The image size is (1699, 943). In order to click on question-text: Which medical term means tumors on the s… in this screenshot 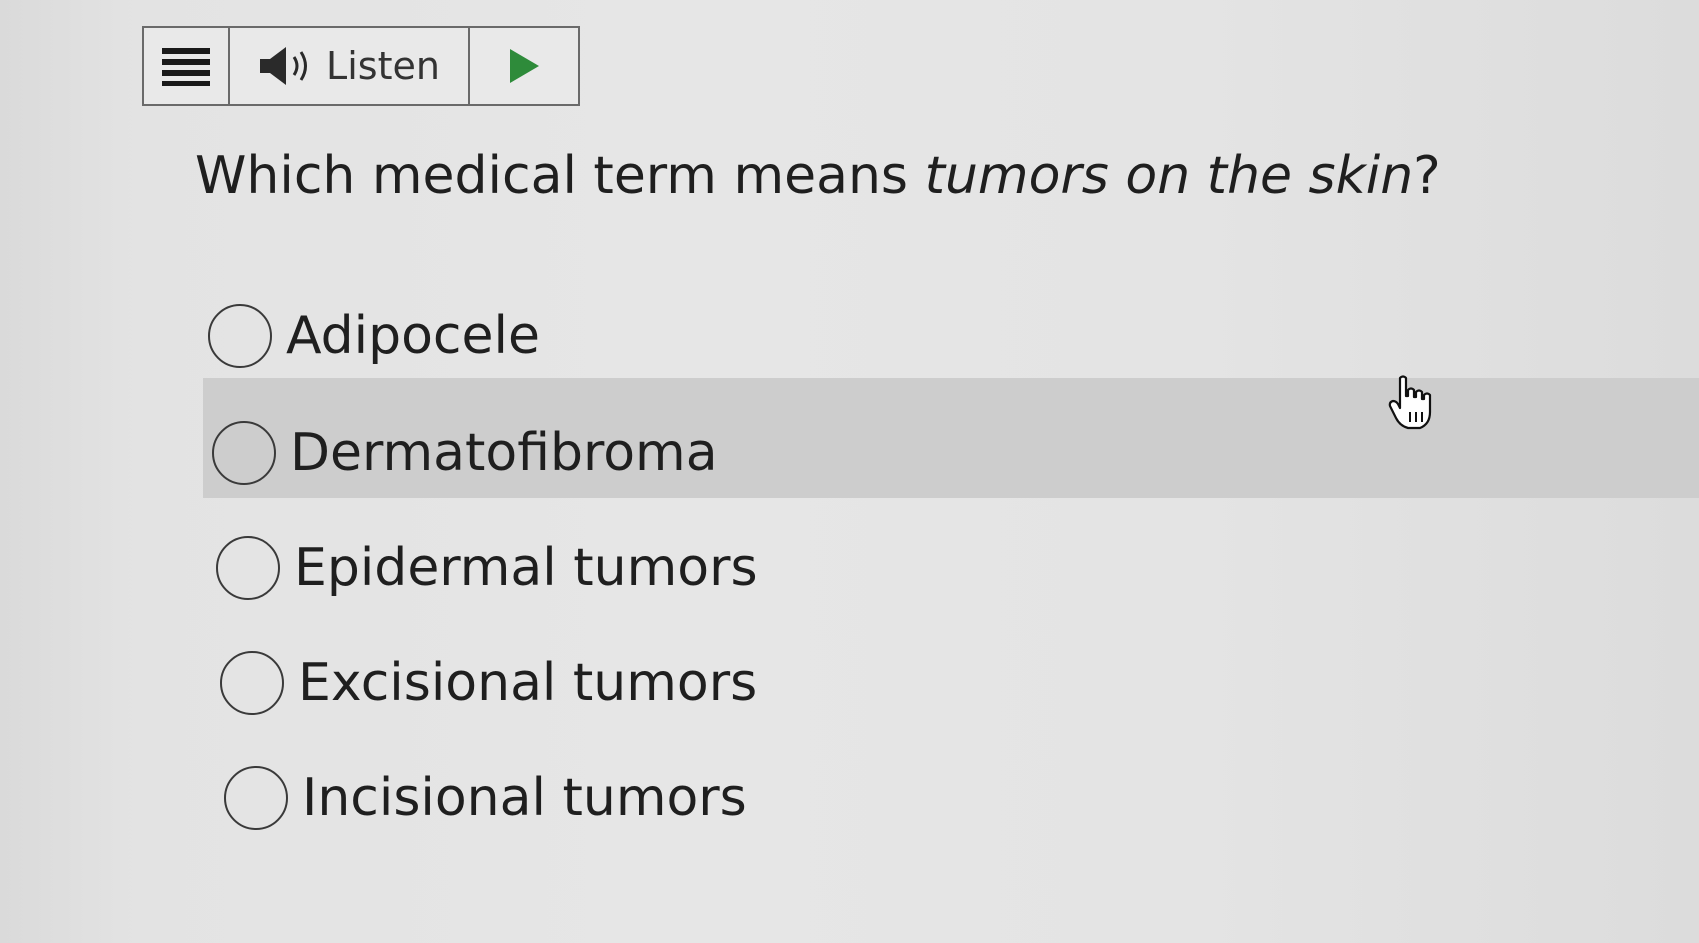, I will do `click(818, 176)`.